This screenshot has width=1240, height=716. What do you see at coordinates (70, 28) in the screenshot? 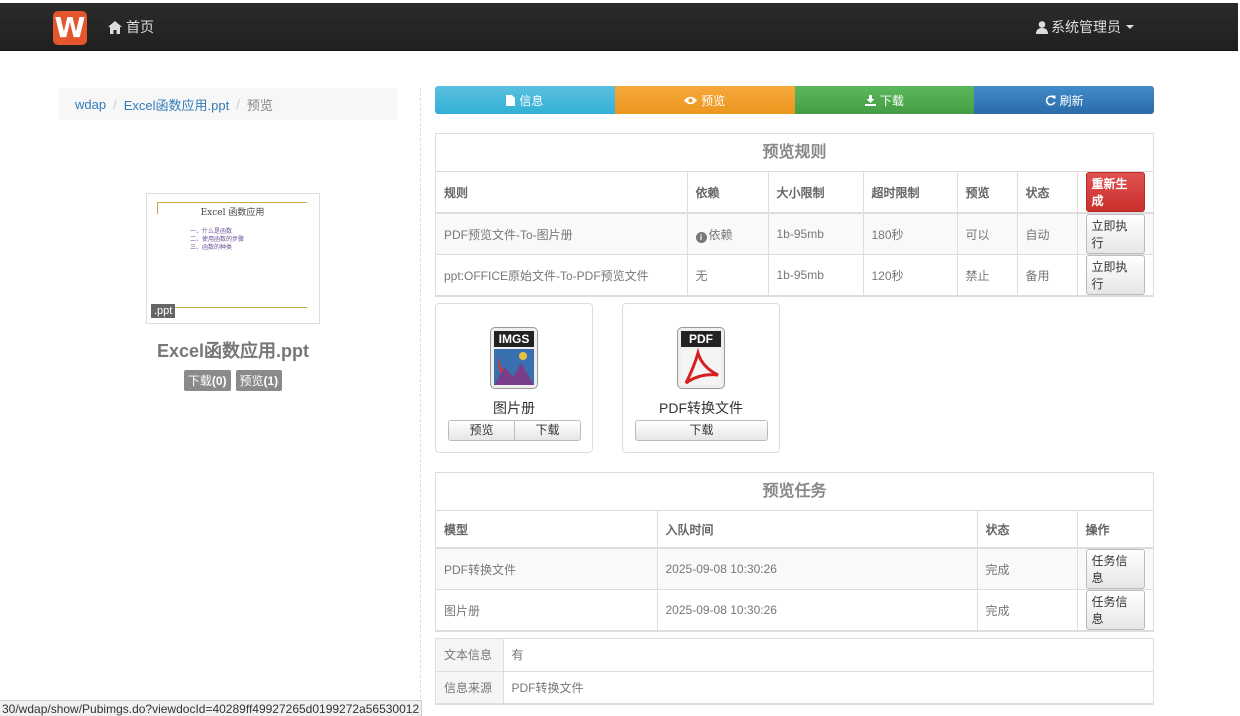
I see `brand-logo: W` at bounding box center [70, 28].